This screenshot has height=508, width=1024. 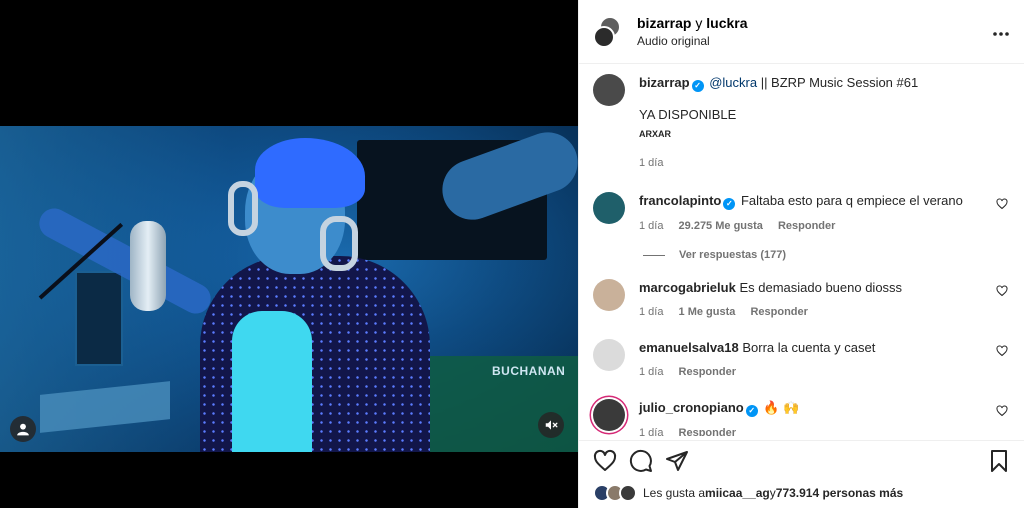 I want to click on comment-likes: 29.275 Me gusta, so click(x=721, y=226).